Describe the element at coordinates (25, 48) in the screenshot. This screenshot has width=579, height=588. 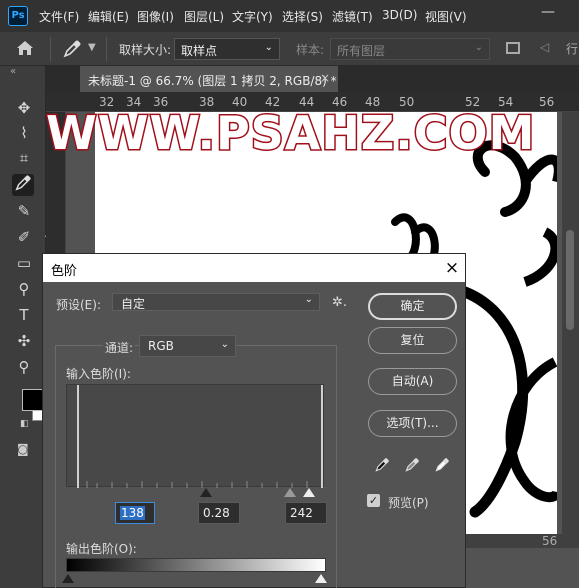
I see `home-icon` at that location.